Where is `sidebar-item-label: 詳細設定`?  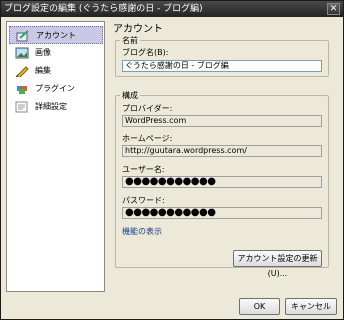 sidebar-item-label: 詳細設定 is located at coordinates (51, 106).